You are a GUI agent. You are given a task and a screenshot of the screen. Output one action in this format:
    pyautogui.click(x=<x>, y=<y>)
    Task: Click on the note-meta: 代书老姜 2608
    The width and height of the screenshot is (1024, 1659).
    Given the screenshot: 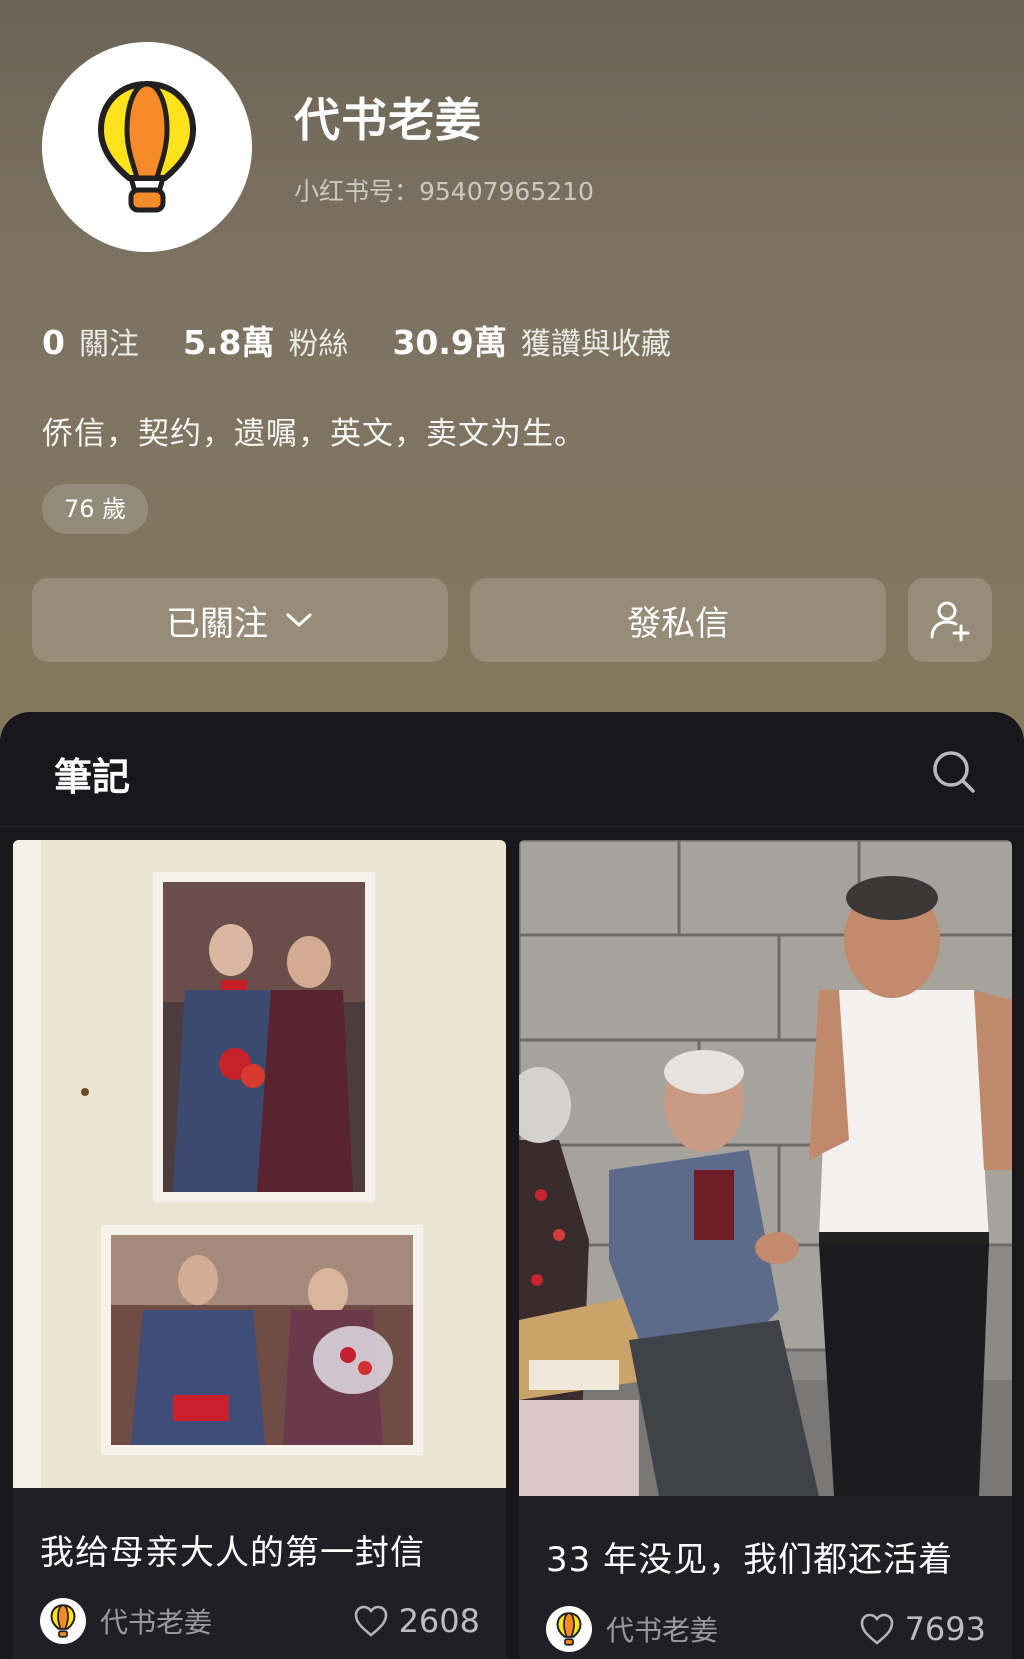 What is the action you would take?
    pyautogui.click(x=260, y=1621)
    